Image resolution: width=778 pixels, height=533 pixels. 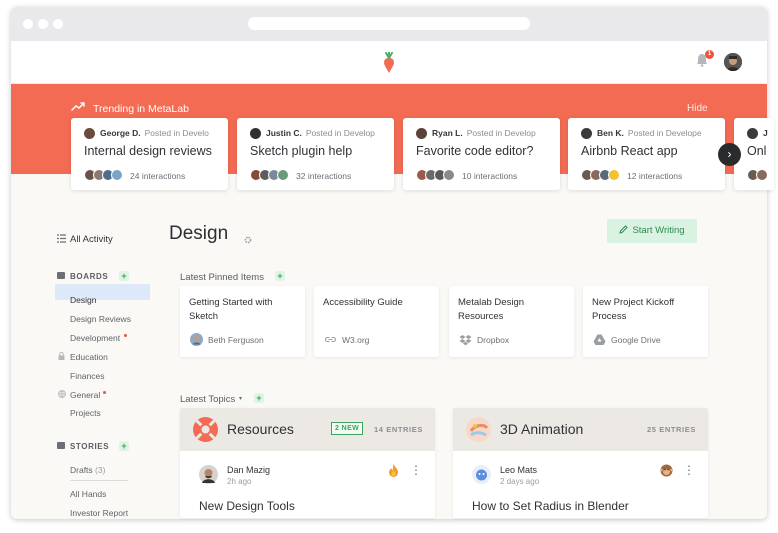 I want to click on pinned-heading: Latest Pinned Items, so click(x=222, y=277).